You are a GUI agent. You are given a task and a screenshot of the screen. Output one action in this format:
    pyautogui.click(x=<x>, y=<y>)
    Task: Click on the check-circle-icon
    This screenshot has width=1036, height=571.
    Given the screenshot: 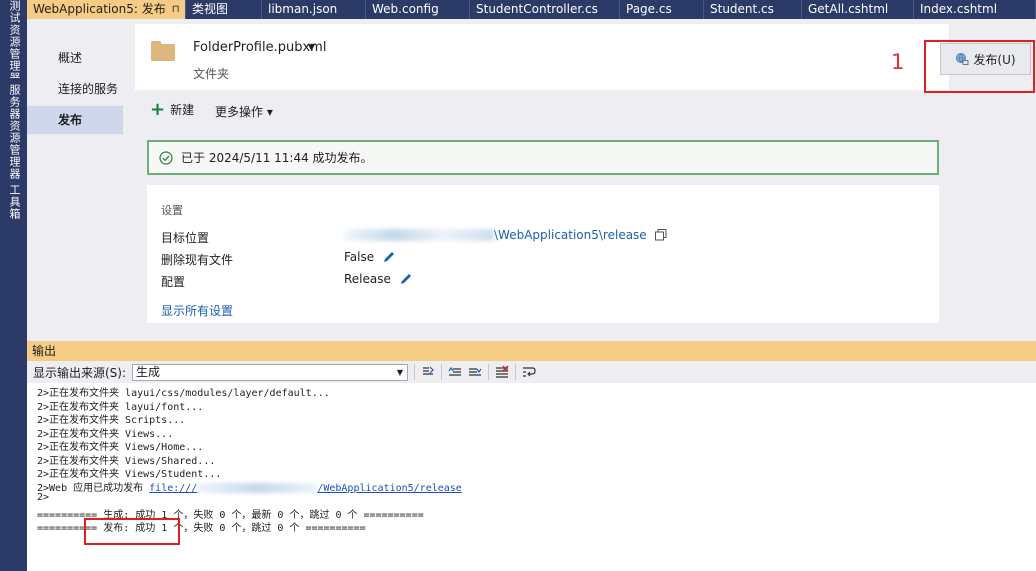 What is the action you would take?
    pyautogui.click(x=166, y=157)
    